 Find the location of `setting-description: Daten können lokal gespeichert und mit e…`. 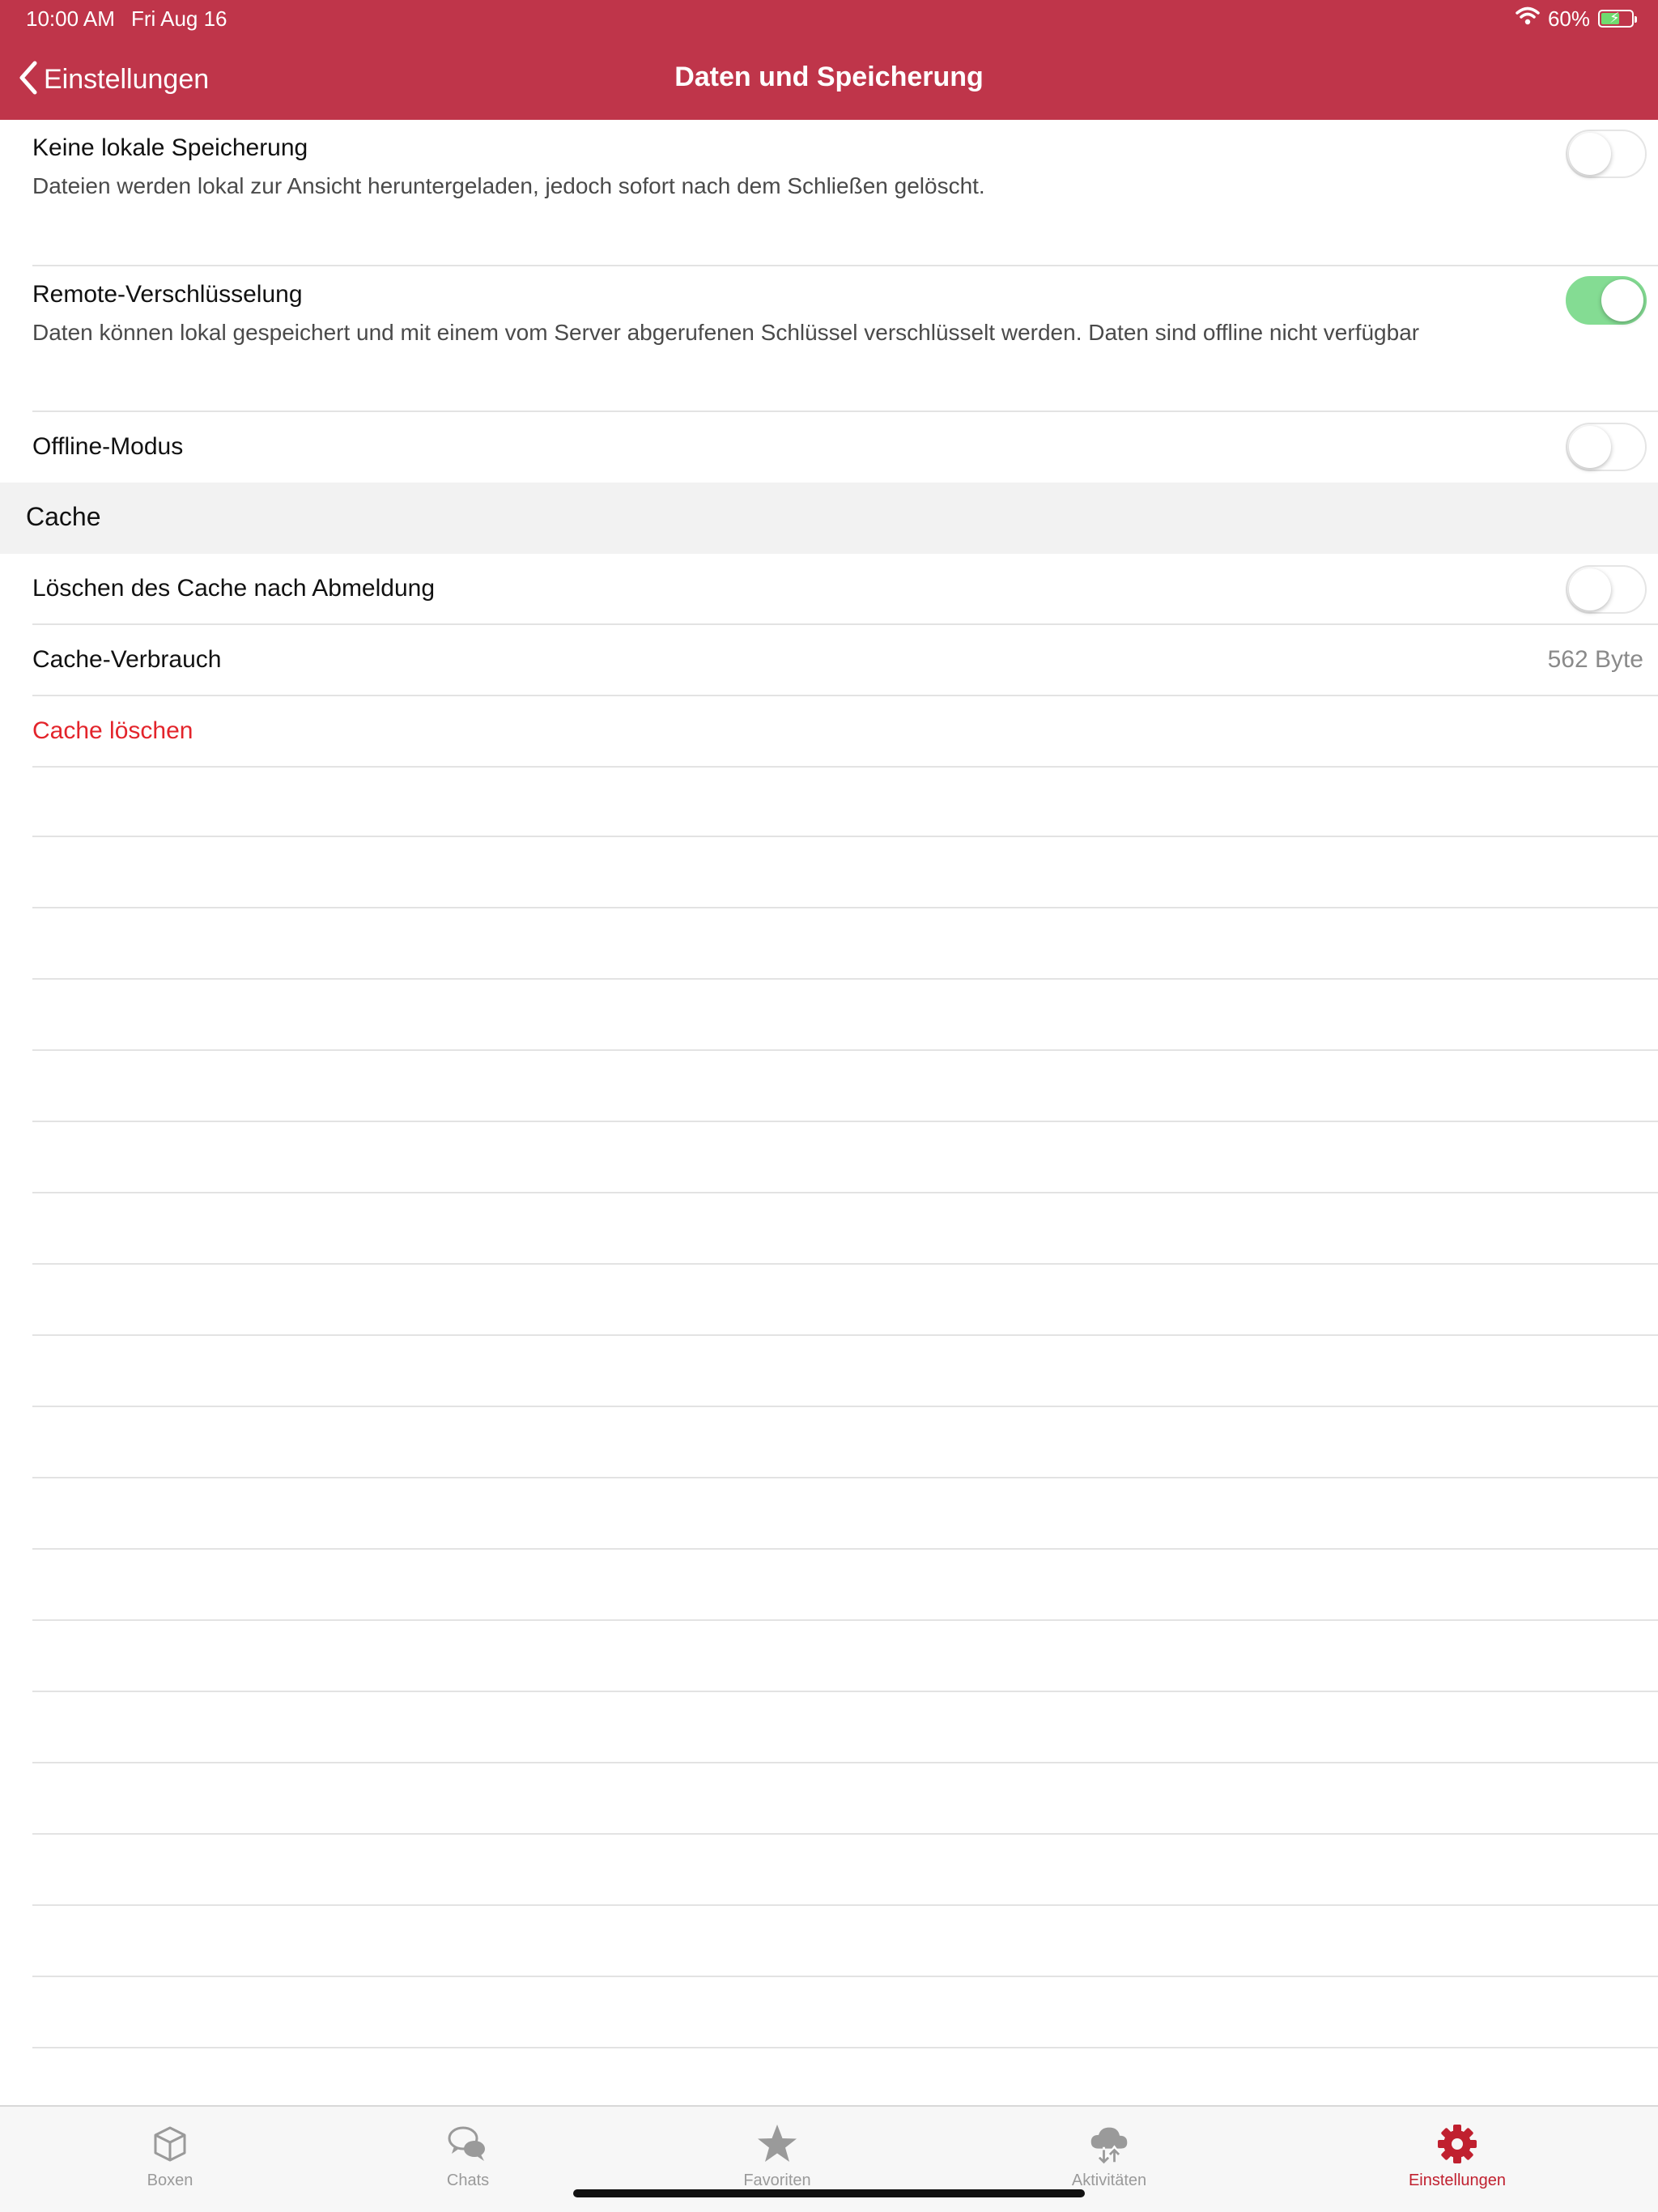

setting-description: Daten können lokal gespeichert und mit e… is located at coordinates (726, 333).